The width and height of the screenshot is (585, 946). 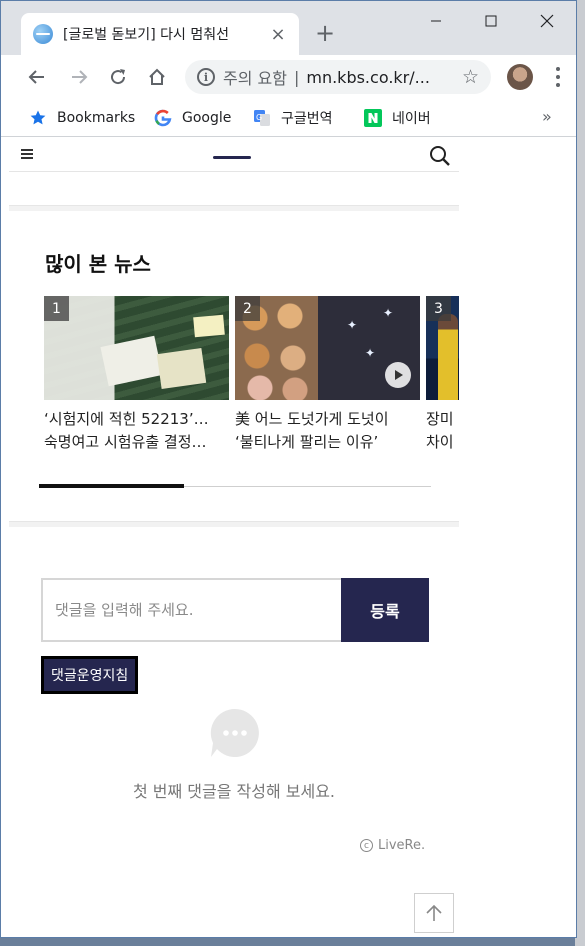 I want to click on close-icon, so click(x=547, y=21).